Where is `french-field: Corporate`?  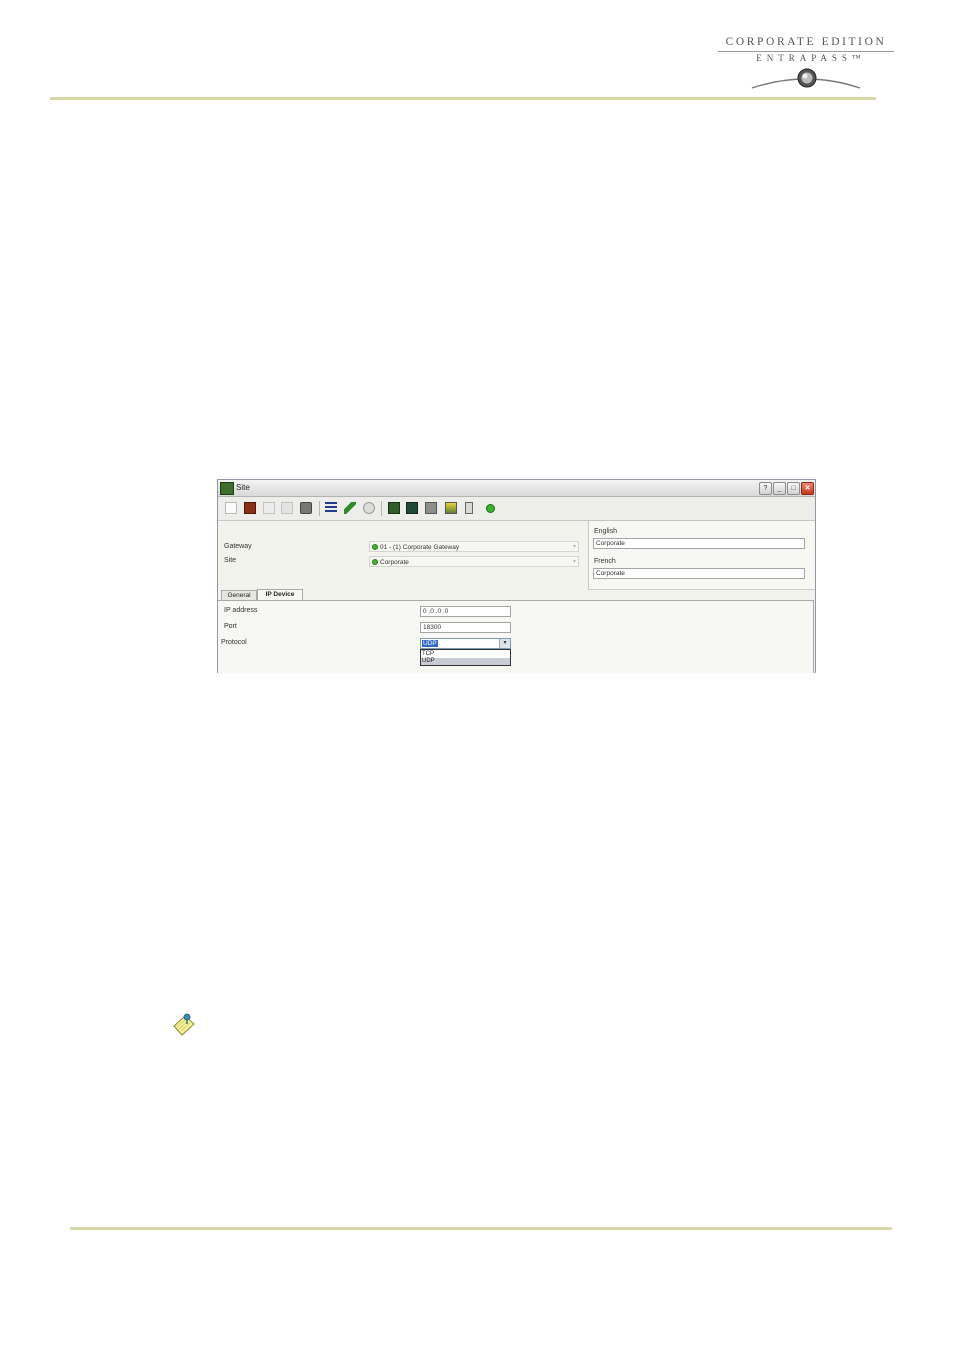 french-field: Corporate is located at coordinates (699, 573).